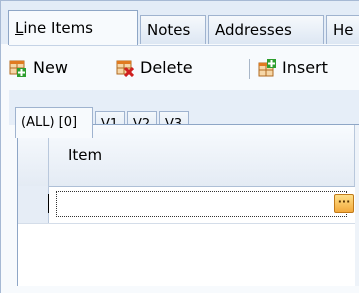 This screenshot has height=293, width=359. I want to click on delete-button-label: Delete, so click(166, 67).